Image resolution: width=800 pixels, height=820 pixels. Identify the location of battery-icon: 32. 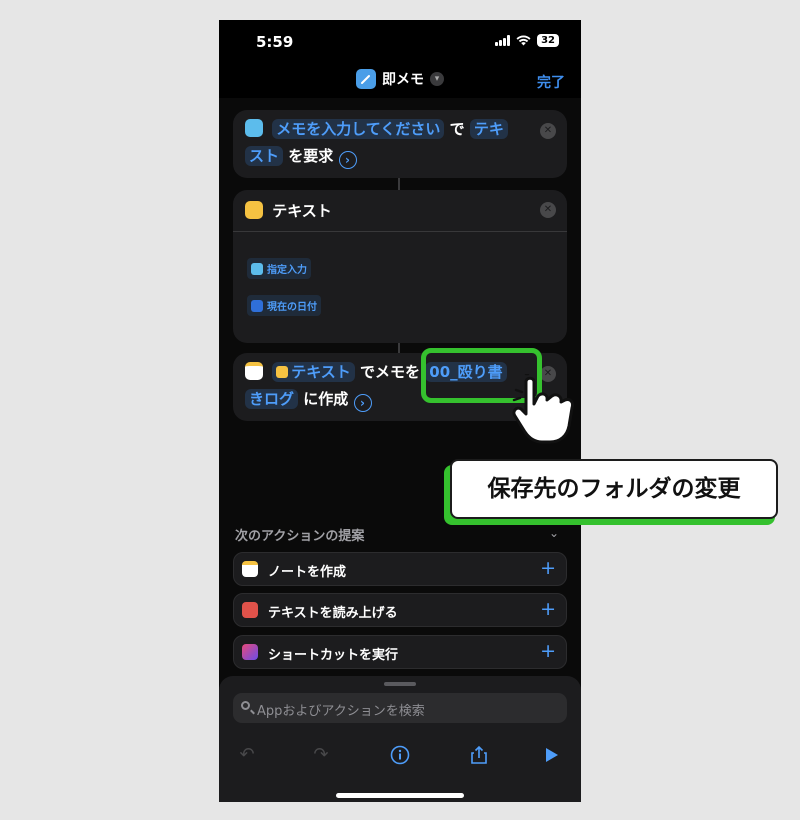
(548, 40).